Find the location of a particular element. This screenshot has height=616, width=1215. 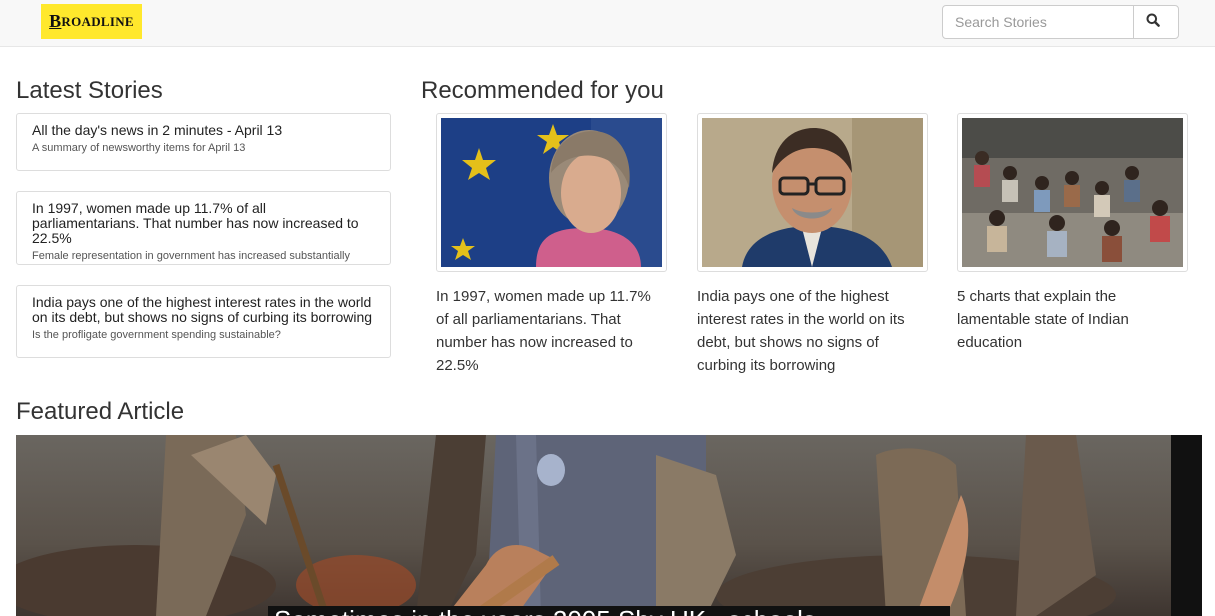

search-form is located at coordinates (1060, 22).